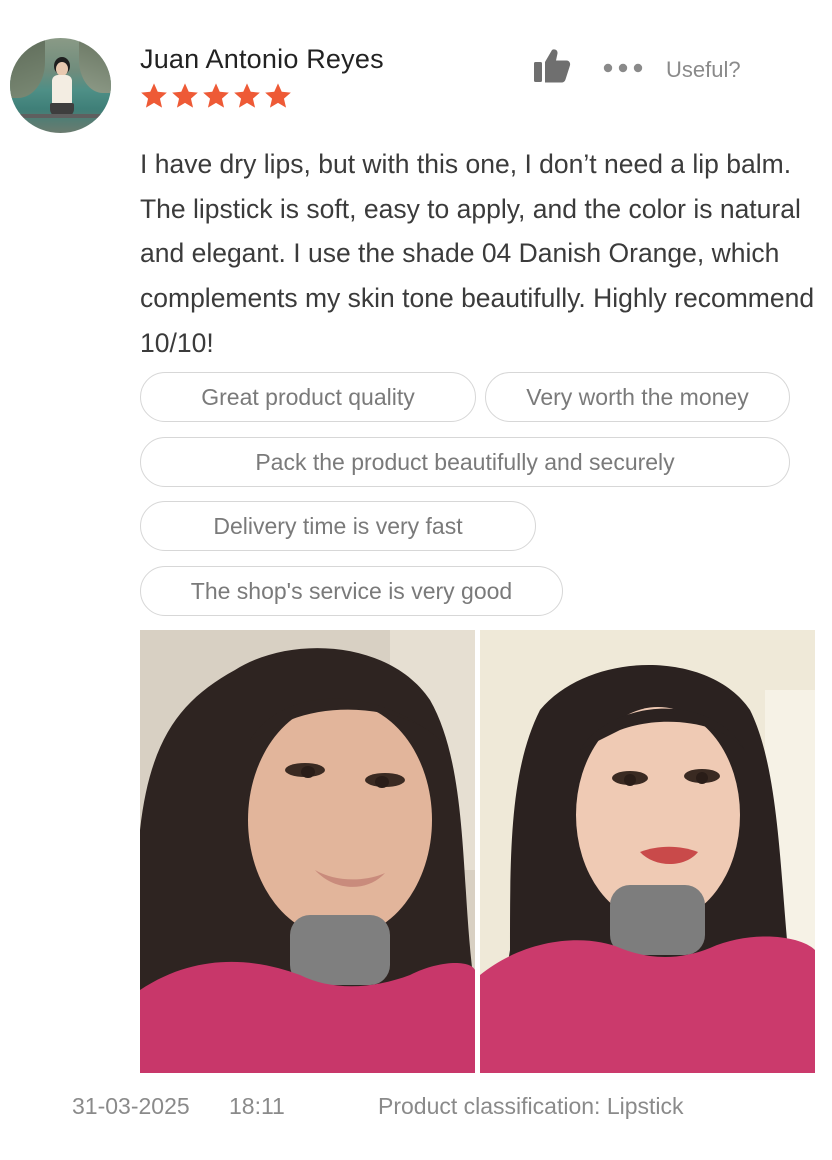 The image size is (832, 1160). What do you see at coordinates (637, 397) in the screenshot?
I see `review-tag: Very worth the money` at bounding box center [637, 397].